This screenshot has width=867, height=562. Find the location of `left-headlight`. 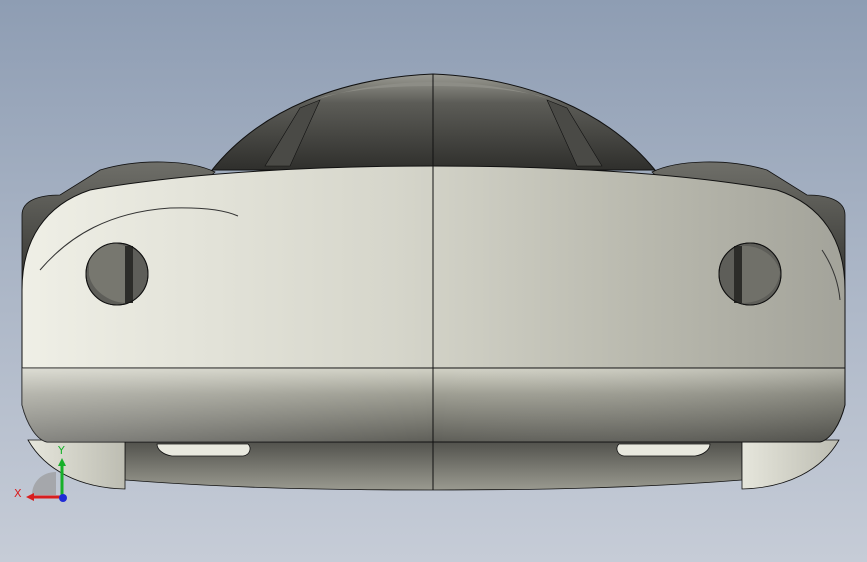

left-headlight is located at coordinates (117, 274).